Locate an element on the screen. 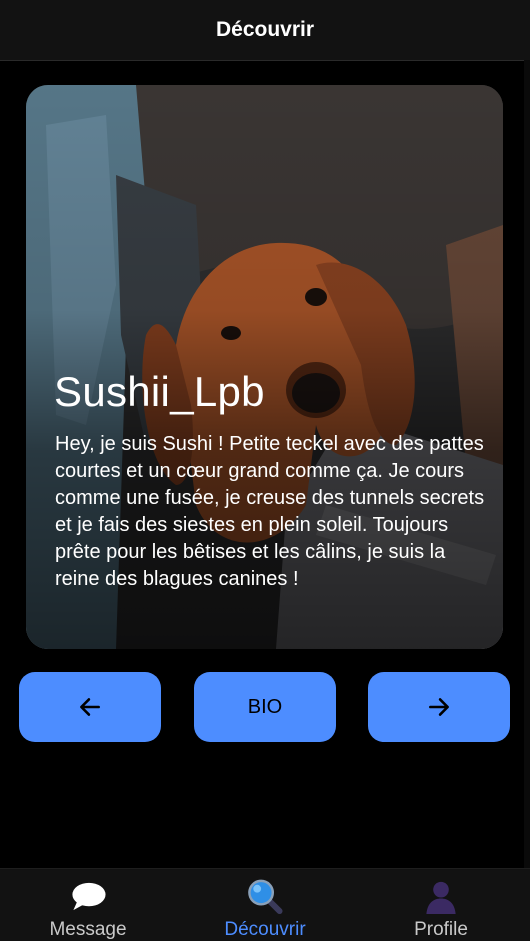 This screenshot has width=530, height=941. tab-decouvrir: Découvrir is located at coordinates (265, 905).